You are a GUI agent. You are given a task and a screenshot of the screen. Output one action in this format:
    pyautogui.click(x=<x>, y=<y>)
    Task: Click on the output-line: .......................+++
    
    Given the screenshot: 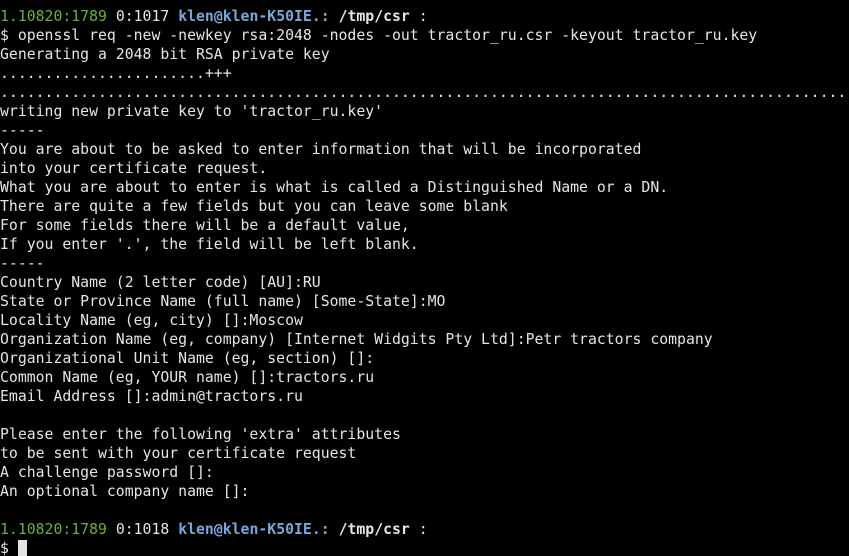 What is the action you would take?
    pyautogui.click(x=116, y=73)
    